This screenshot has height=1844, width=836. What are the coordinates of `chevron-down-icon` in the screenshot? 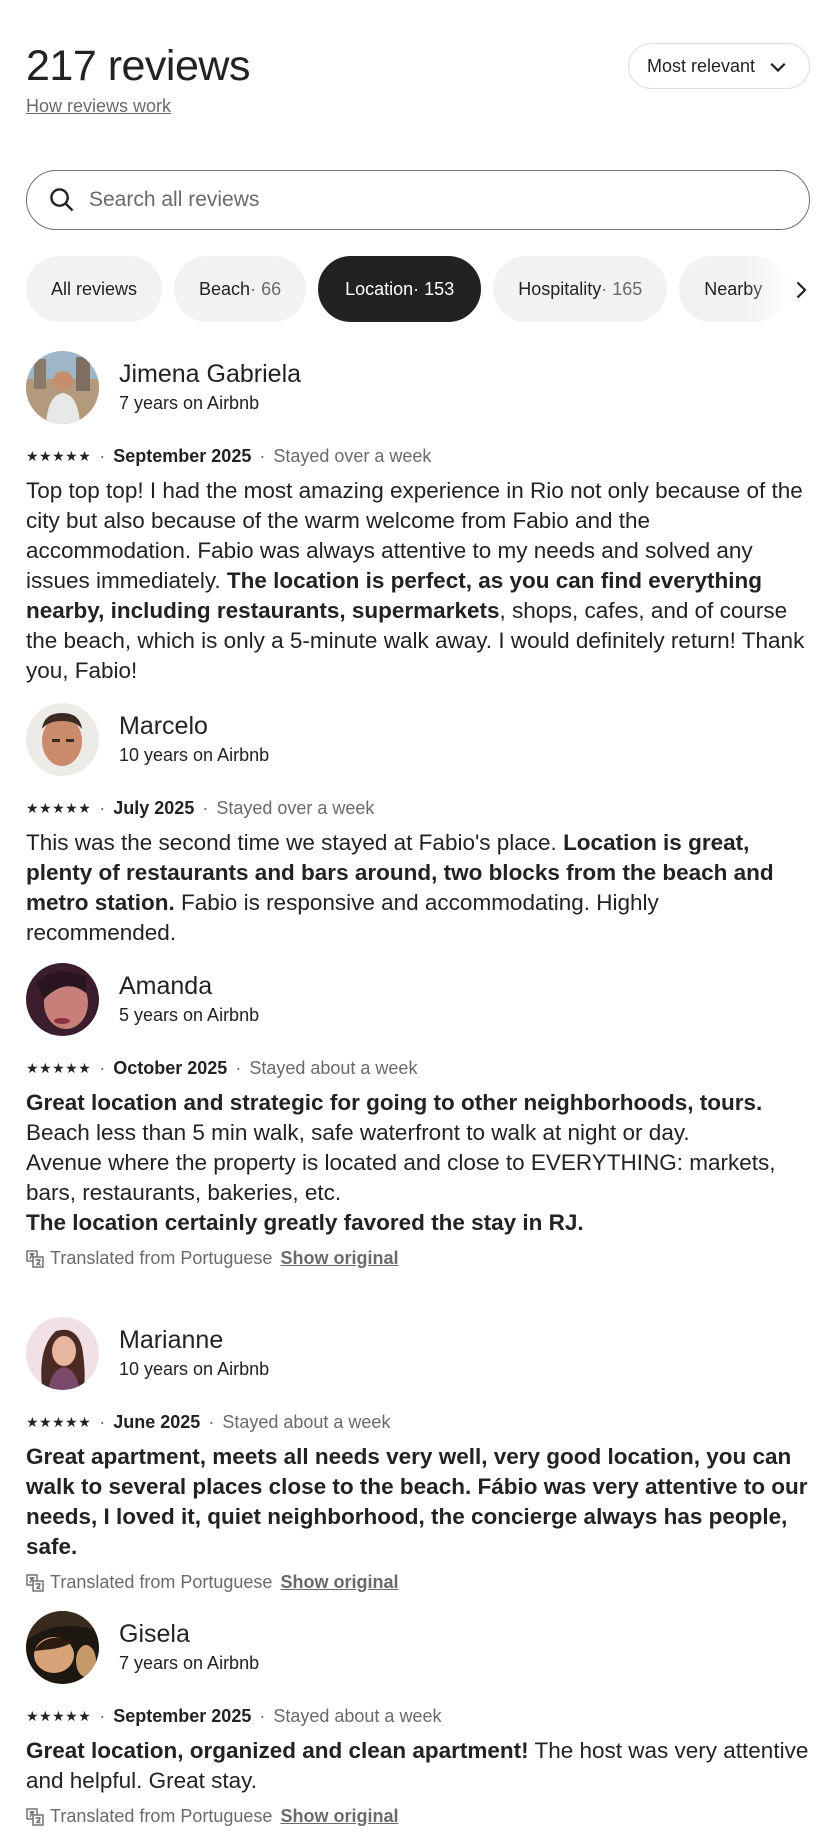 It's located at (778, 67).